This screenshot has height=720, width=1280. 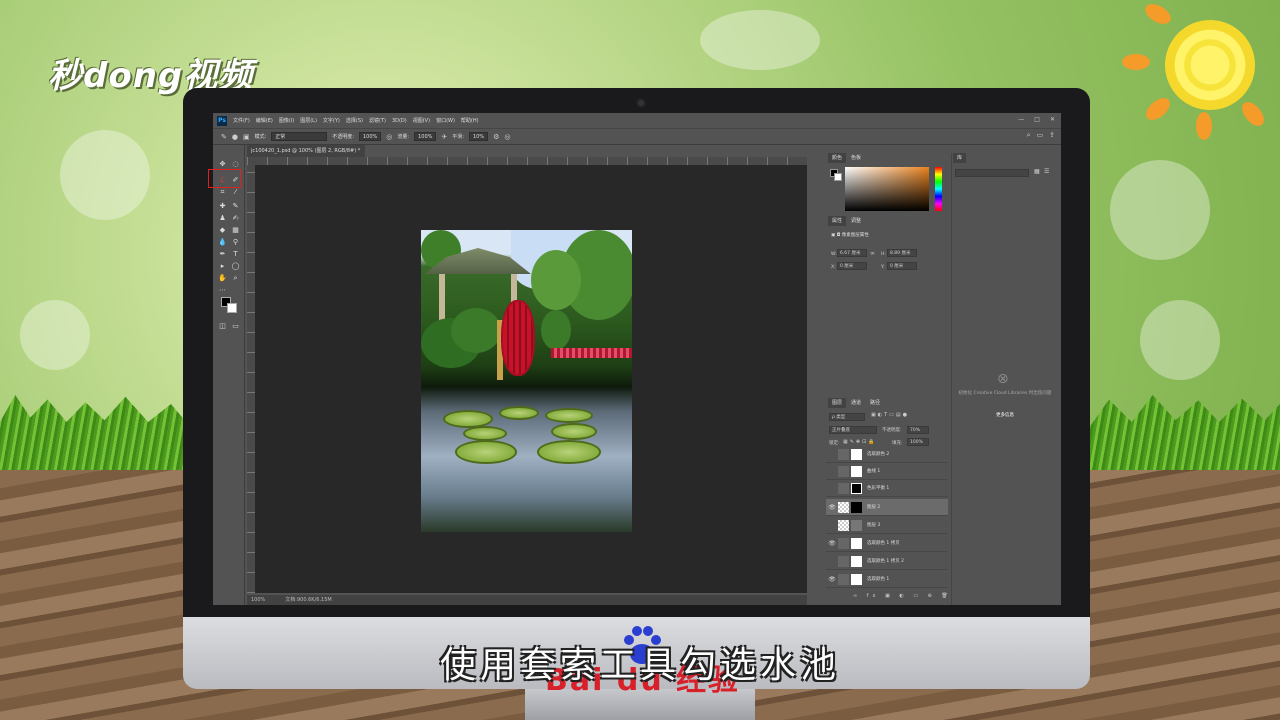 I want to click on brush-preset-icon: ✎, so click(x=224, y=137).